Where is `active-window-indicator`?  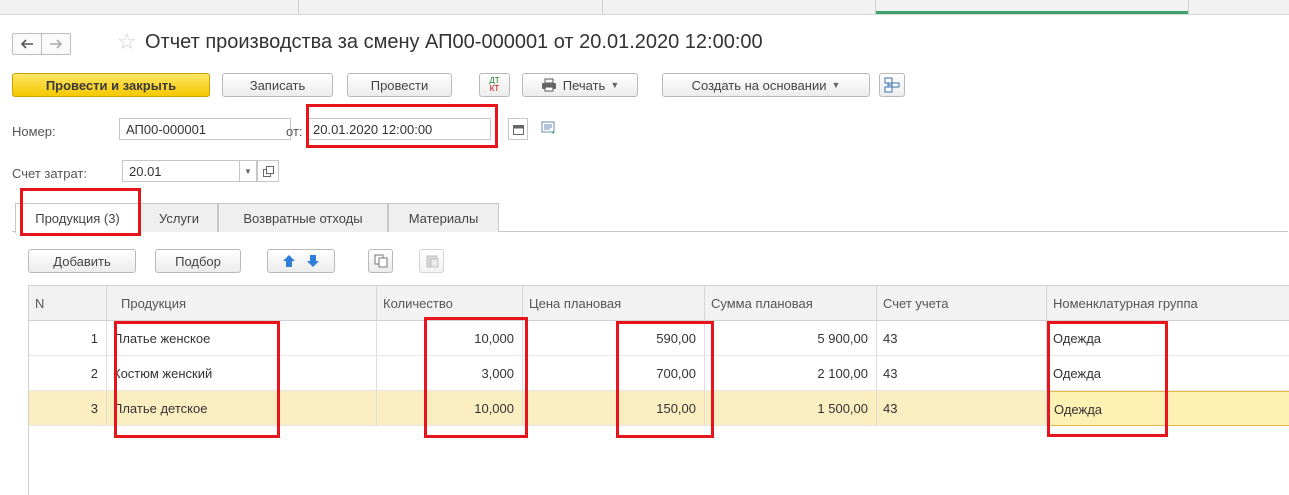 active-window-indicator is located at coordinates (1032, 12).